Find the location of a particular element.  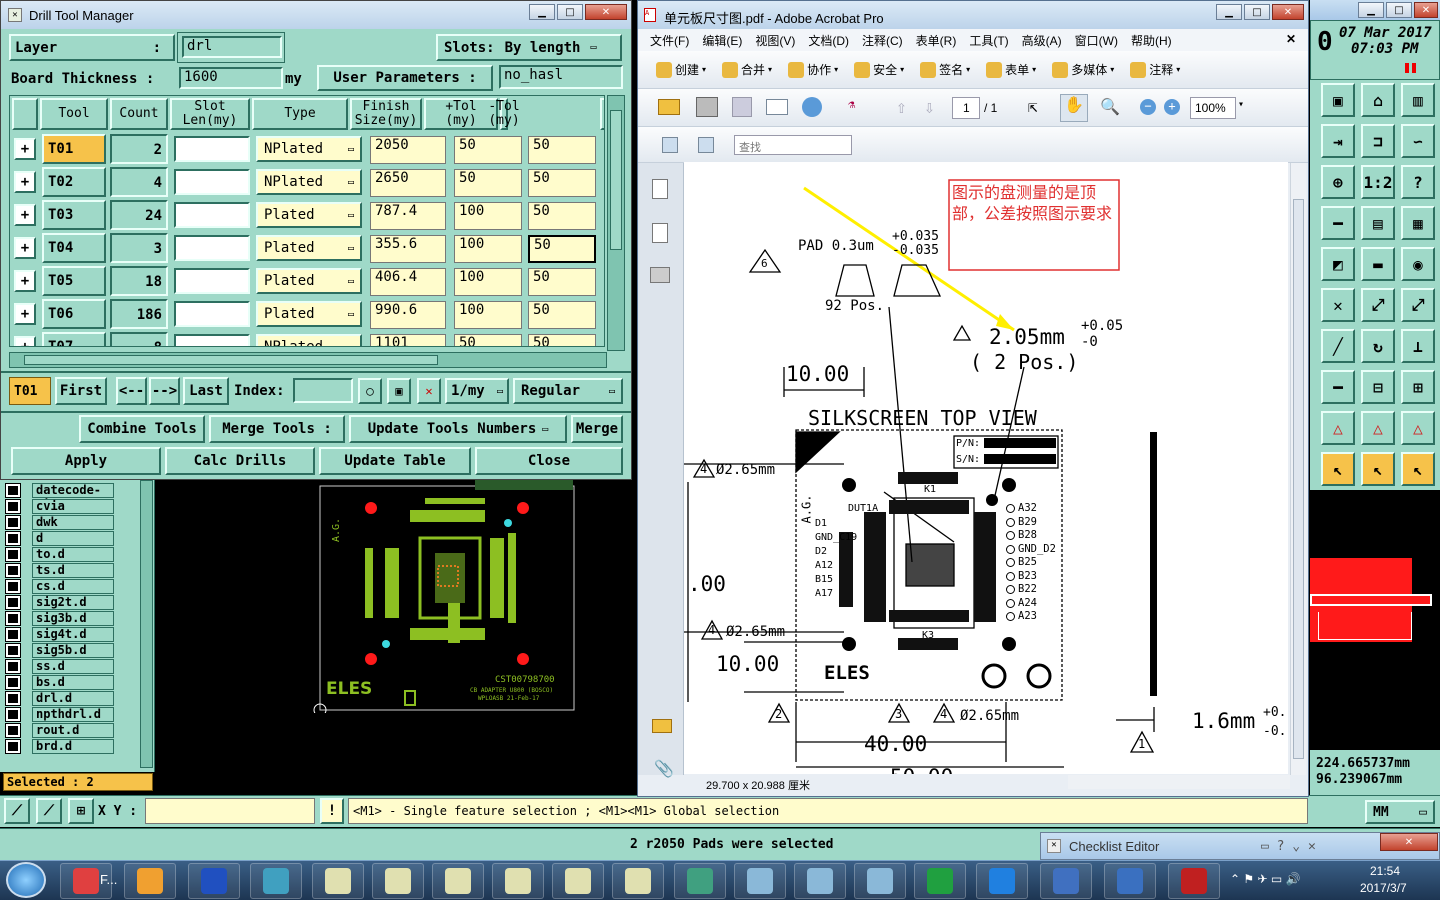

next-page-icon: ⇩ is located at coordinates (929, 107).